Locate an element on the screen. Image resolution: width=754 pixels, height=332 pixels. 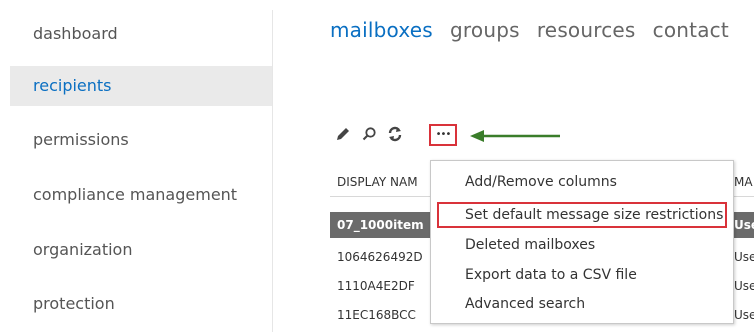
sidebar-item-permissions: permissions is located at coordinates (141, 140).